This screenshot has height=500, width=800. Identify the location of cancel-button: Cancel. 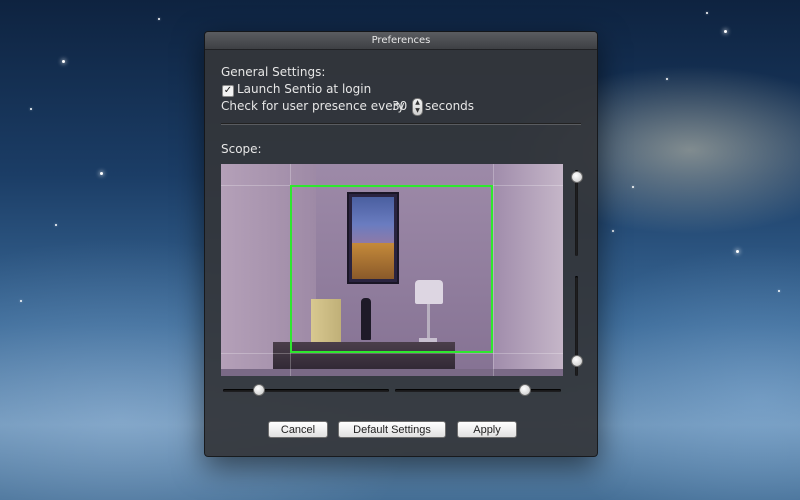
(298, 429).